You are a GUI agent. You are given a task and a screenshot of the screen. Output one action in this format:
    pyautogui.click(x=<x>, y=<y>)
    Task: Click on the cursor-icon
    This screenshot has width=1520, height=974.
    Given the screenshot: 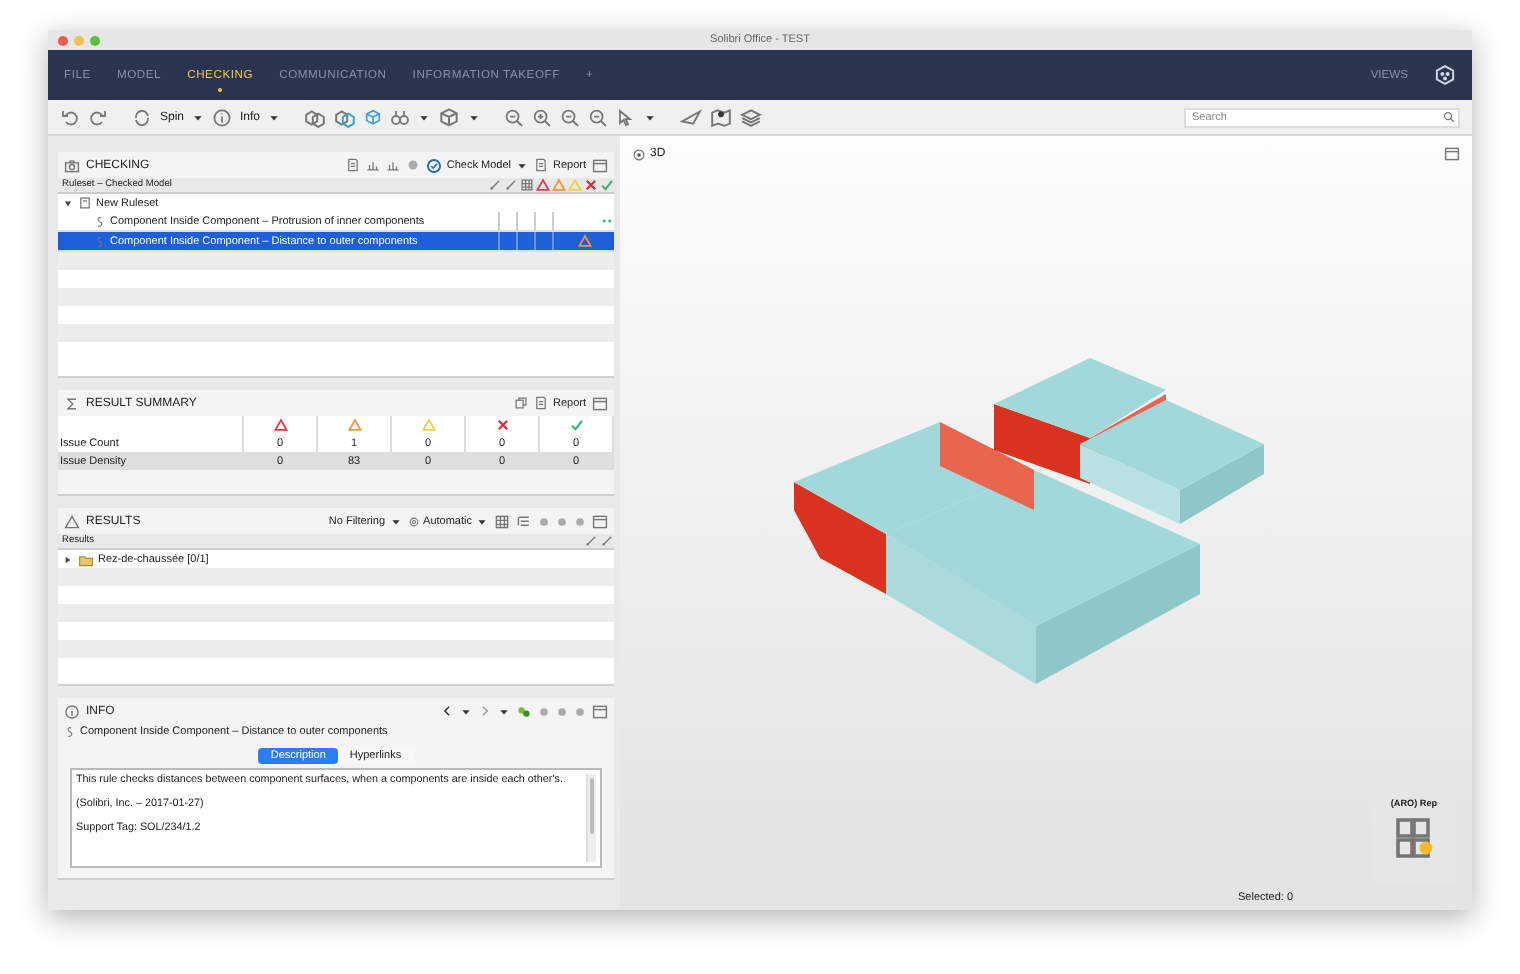 What is the action you would take?
    pyautogui.click(x=626, y=117)
    